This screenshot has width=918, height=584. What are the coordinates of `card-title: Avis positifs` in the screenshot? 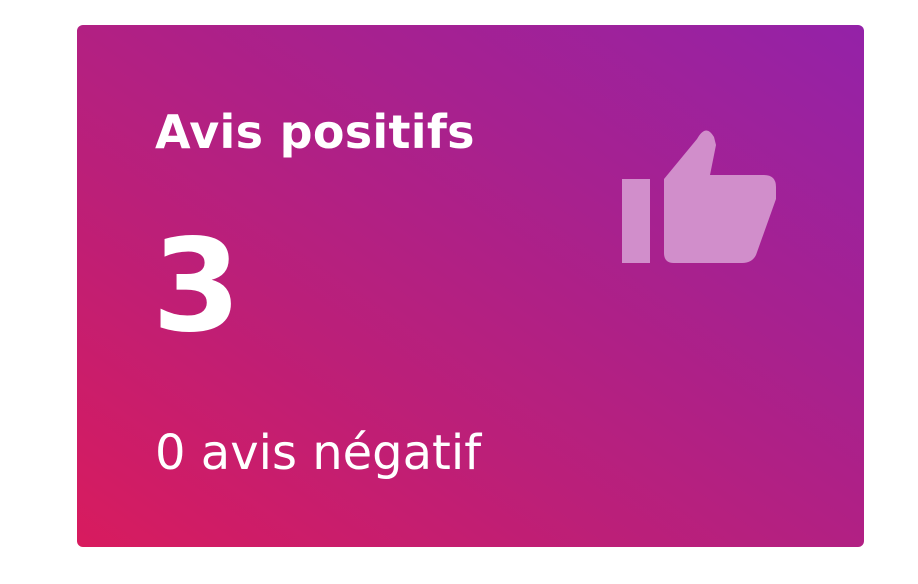 It's located at (315, 132).